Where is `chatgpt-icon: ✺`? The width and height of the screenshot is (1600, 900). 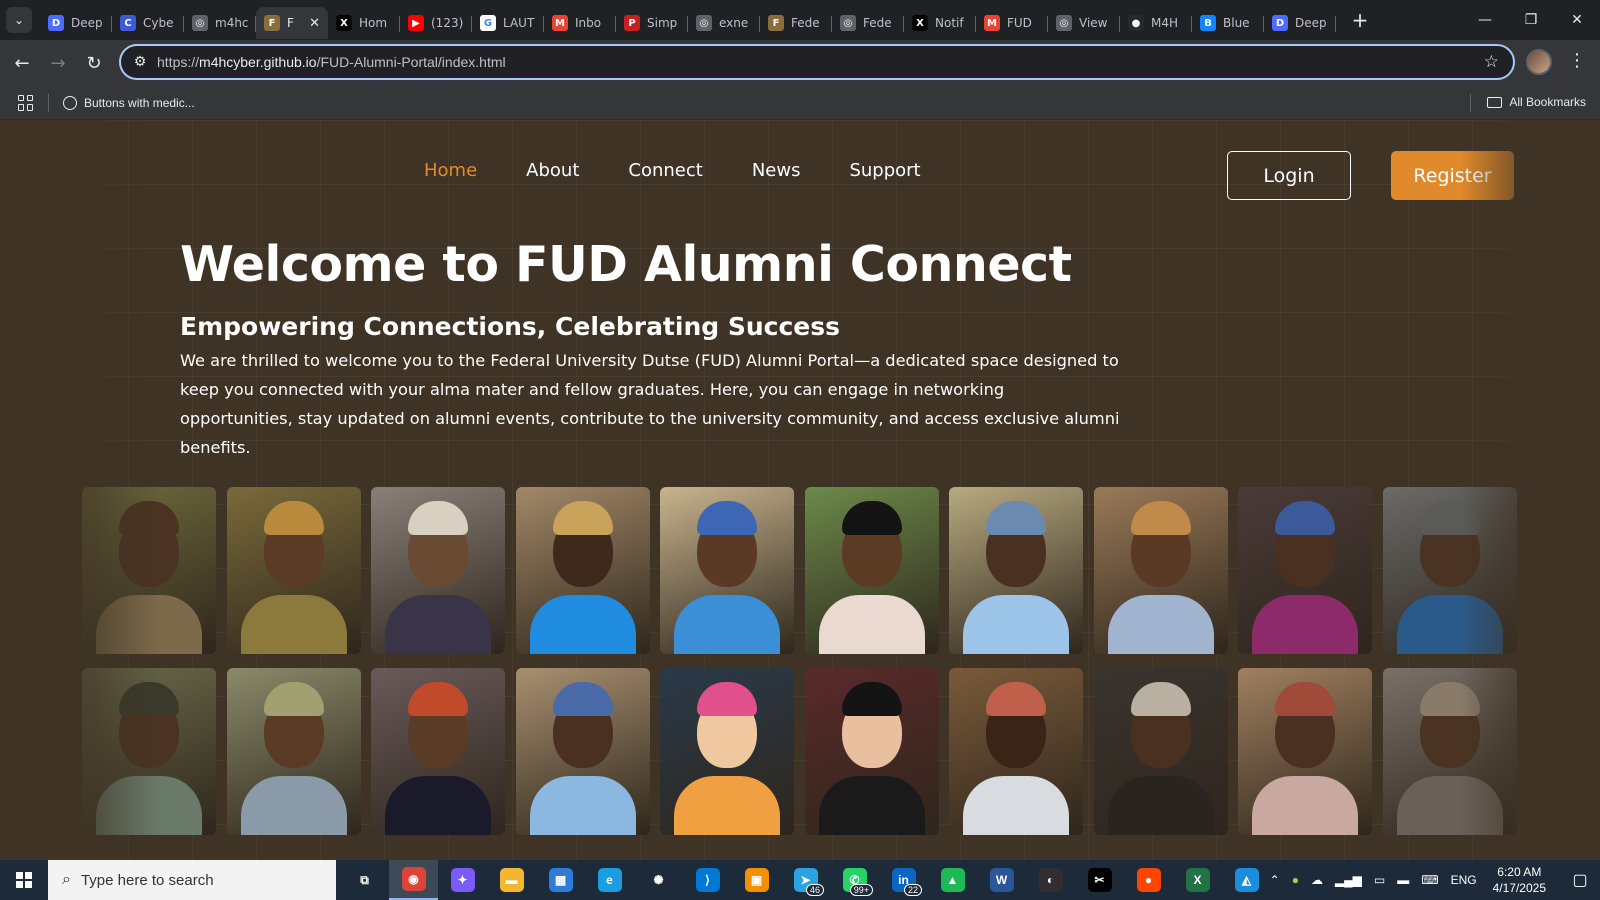
chatgpt-icon: ✺ is located at coordinates (658, 880).